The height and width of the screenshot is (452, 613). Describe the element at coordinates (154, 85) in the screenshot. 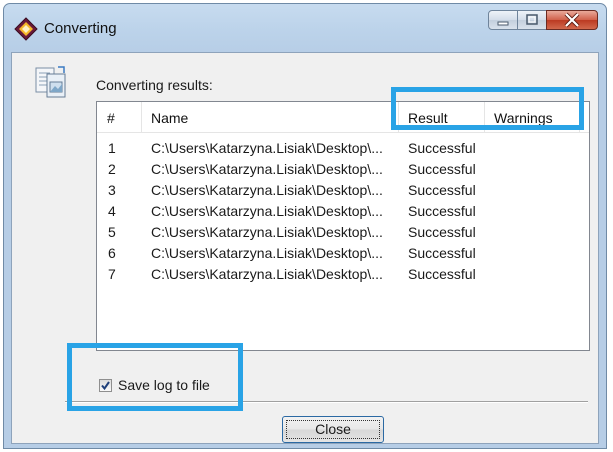

I see `converting-results-label: Converting results:` at that location.